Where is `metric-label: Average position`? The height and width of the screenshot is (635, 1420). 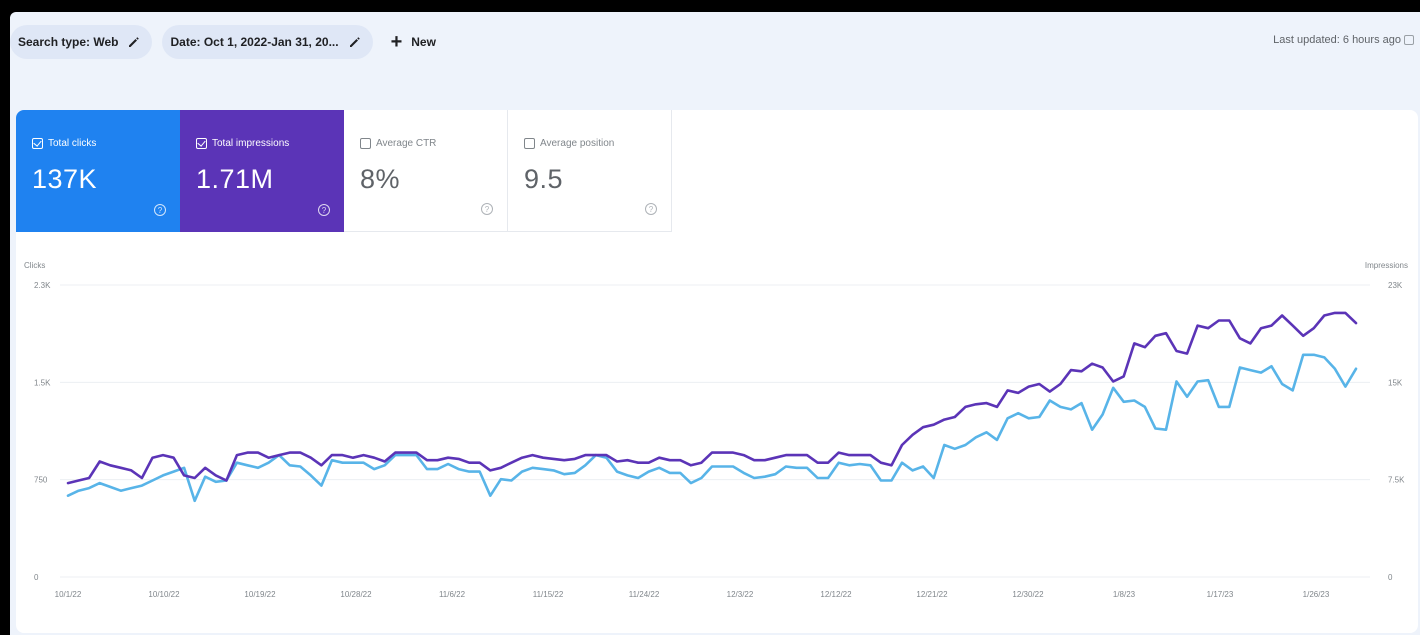
metric-label: Average position is located at coordinates (577, 143).